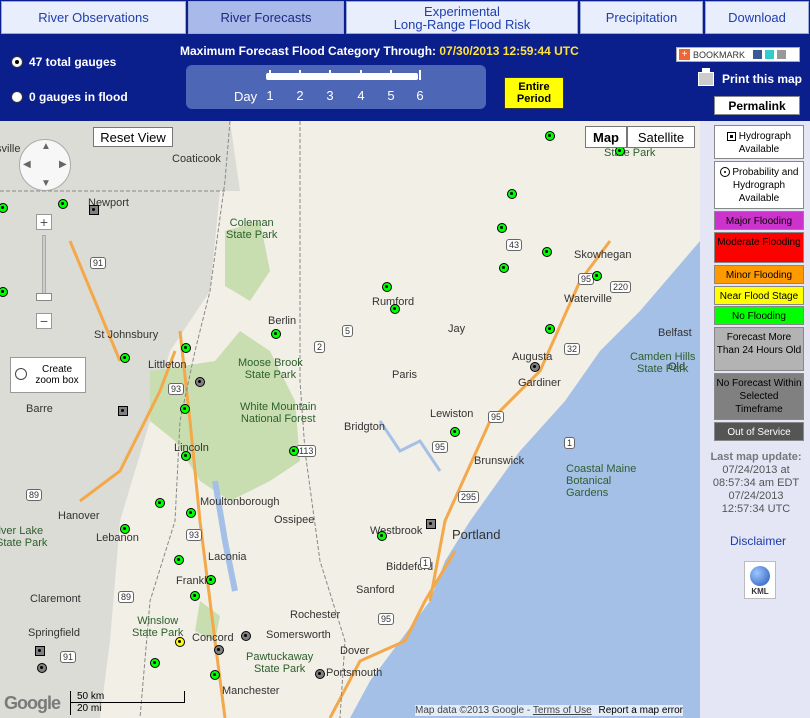  Describe the element at coordinates (98, 263) in the screenshot. I see `highway-shield: 91` at that location.